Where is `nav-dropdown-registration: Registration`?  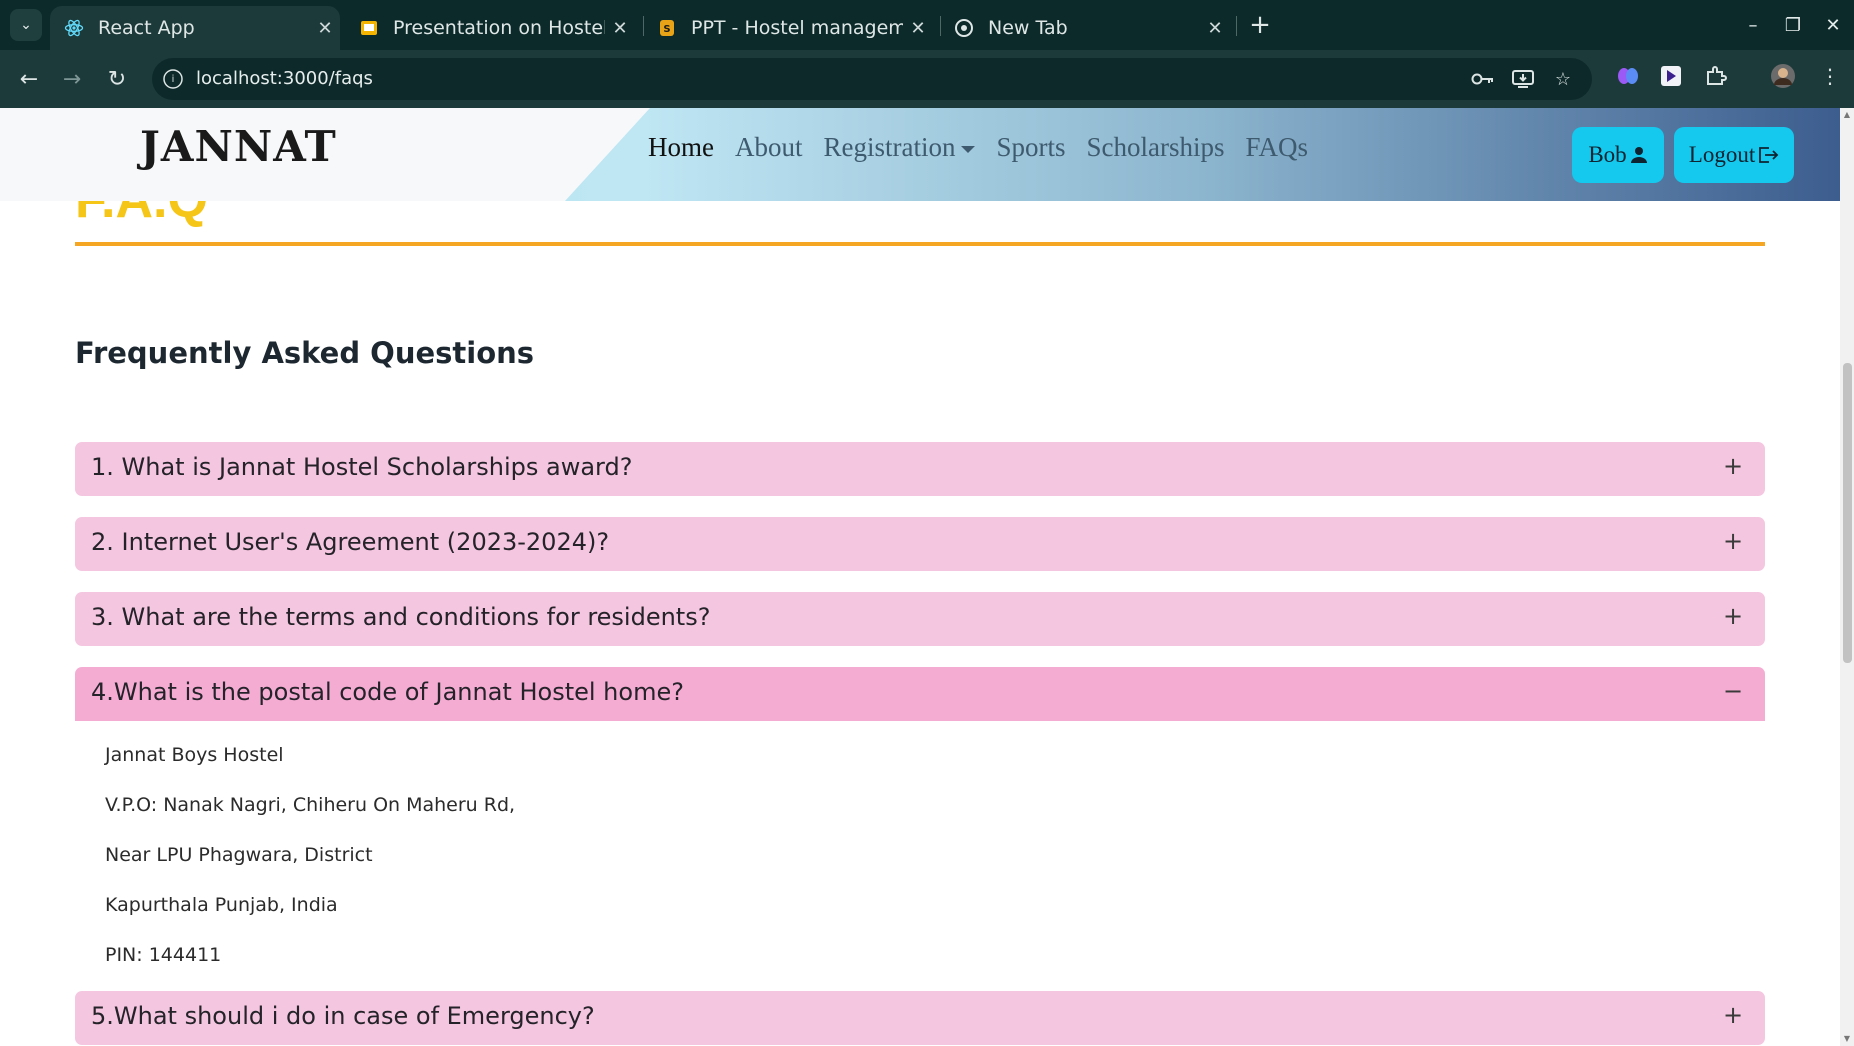 nav-dropdown-registration: Registration is located at coordinates (899, 147).